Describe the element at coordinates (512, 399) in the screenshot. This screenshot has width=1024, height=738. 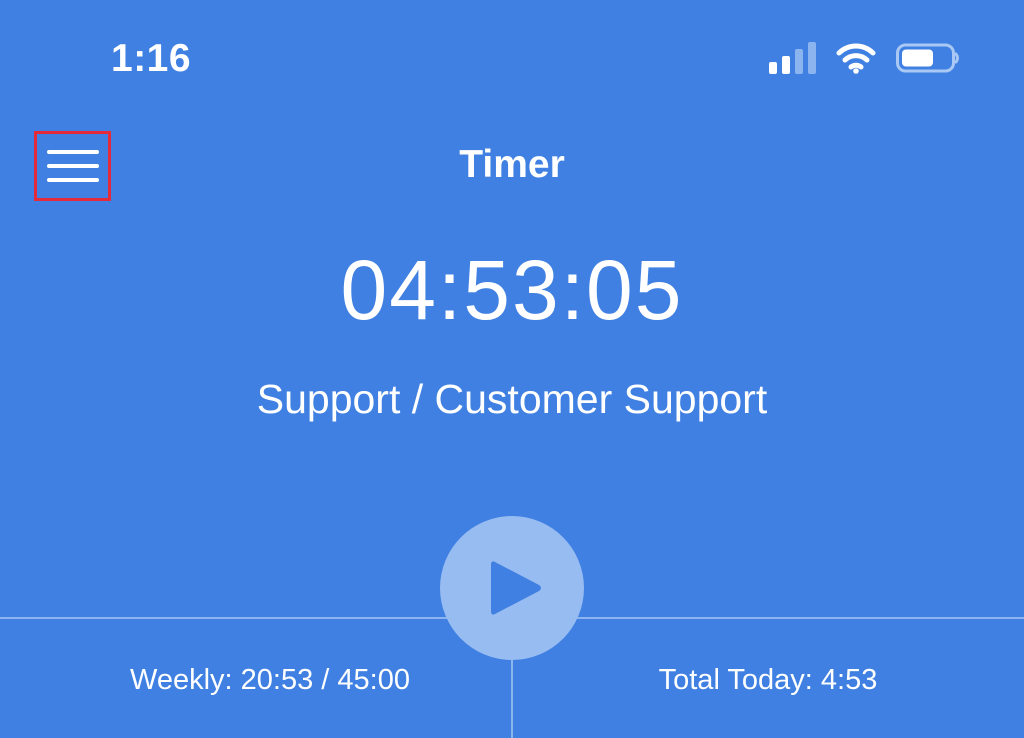
I see `project-label: Support / Customer Support` at that location.